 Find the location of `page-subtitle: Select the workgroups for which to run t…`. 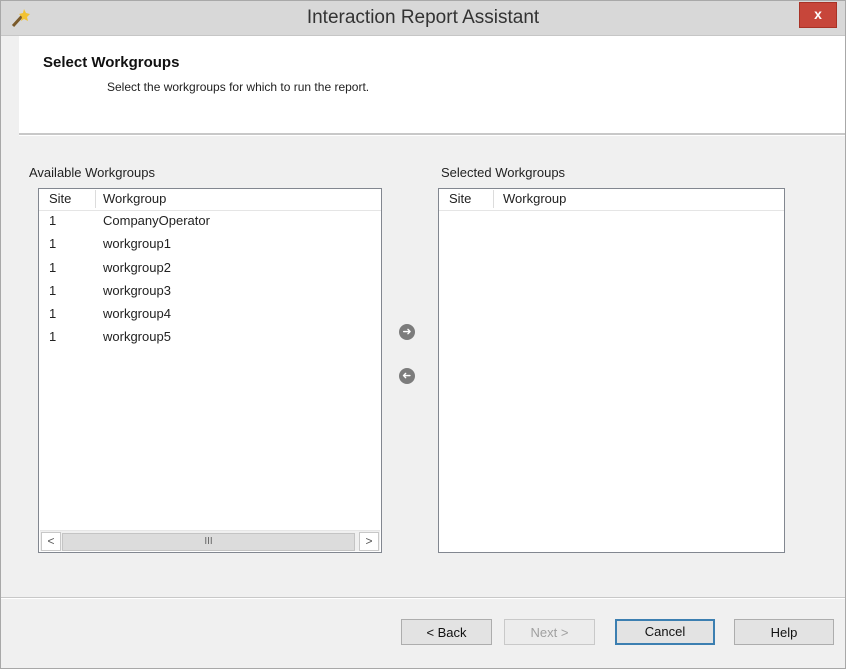

page-subtitle: Select the workgroups for which to run t… is located at coordinates (238, 87).